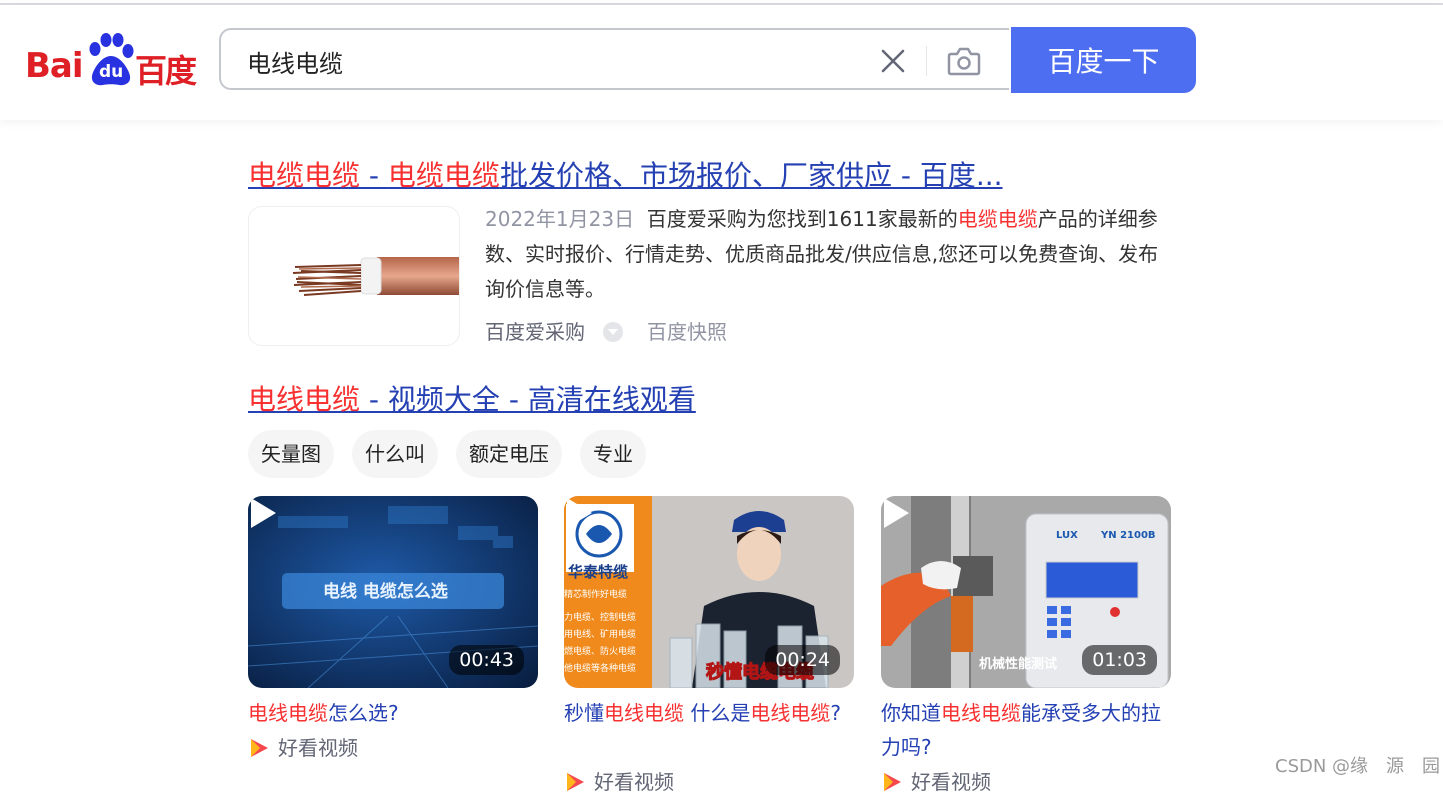  I want to click on title-text: 怎么选?, so click(363, 713).